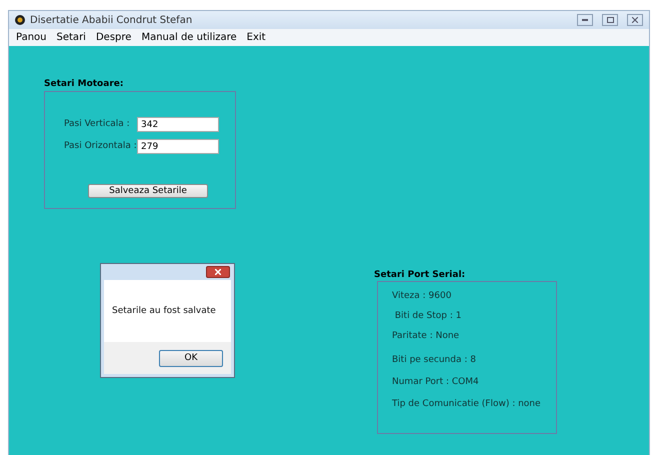 The image size is (656, 455). Describe the element at coordinates (148, 191) in the screenshot. I see `save-button: Salveaza Setarile` at that location.